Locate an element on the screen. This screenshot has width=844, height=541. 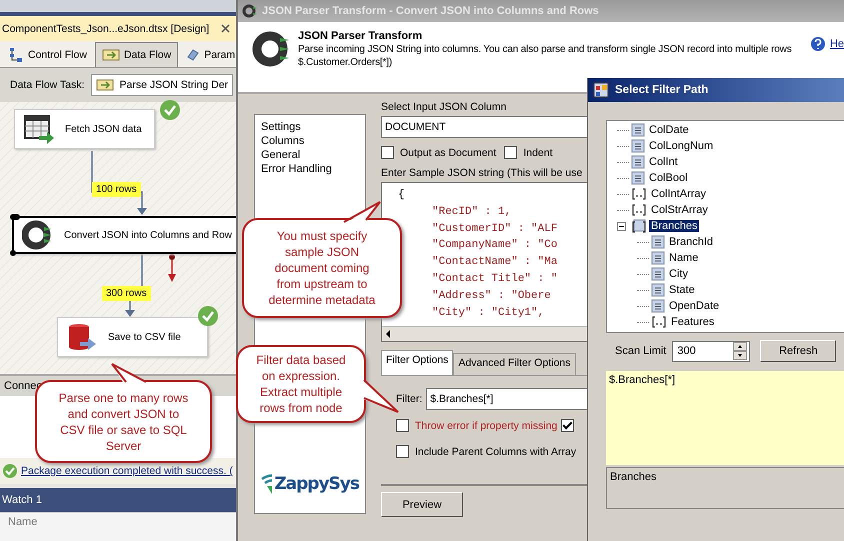
nav-item: General is located at coordinates (310, 155).